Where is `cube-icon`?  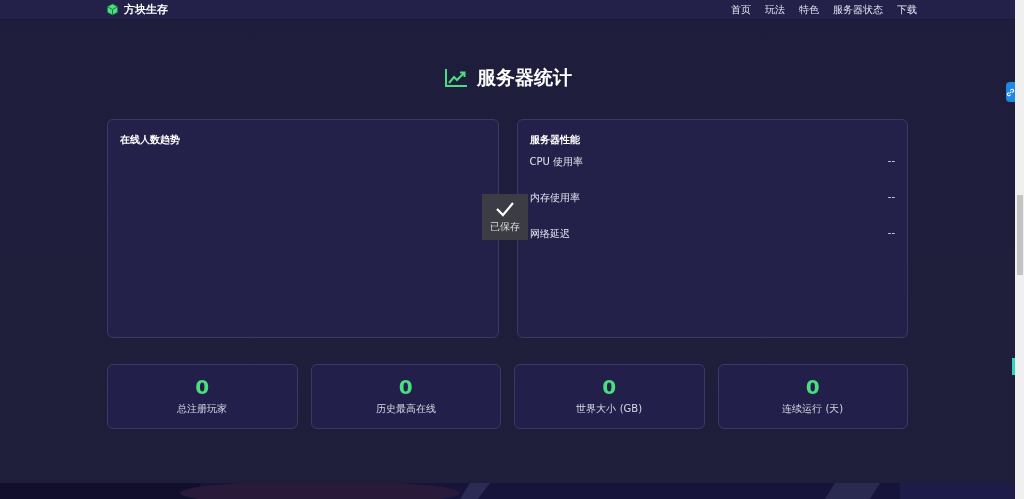
cube-icon is located at coordinates (112, 9).